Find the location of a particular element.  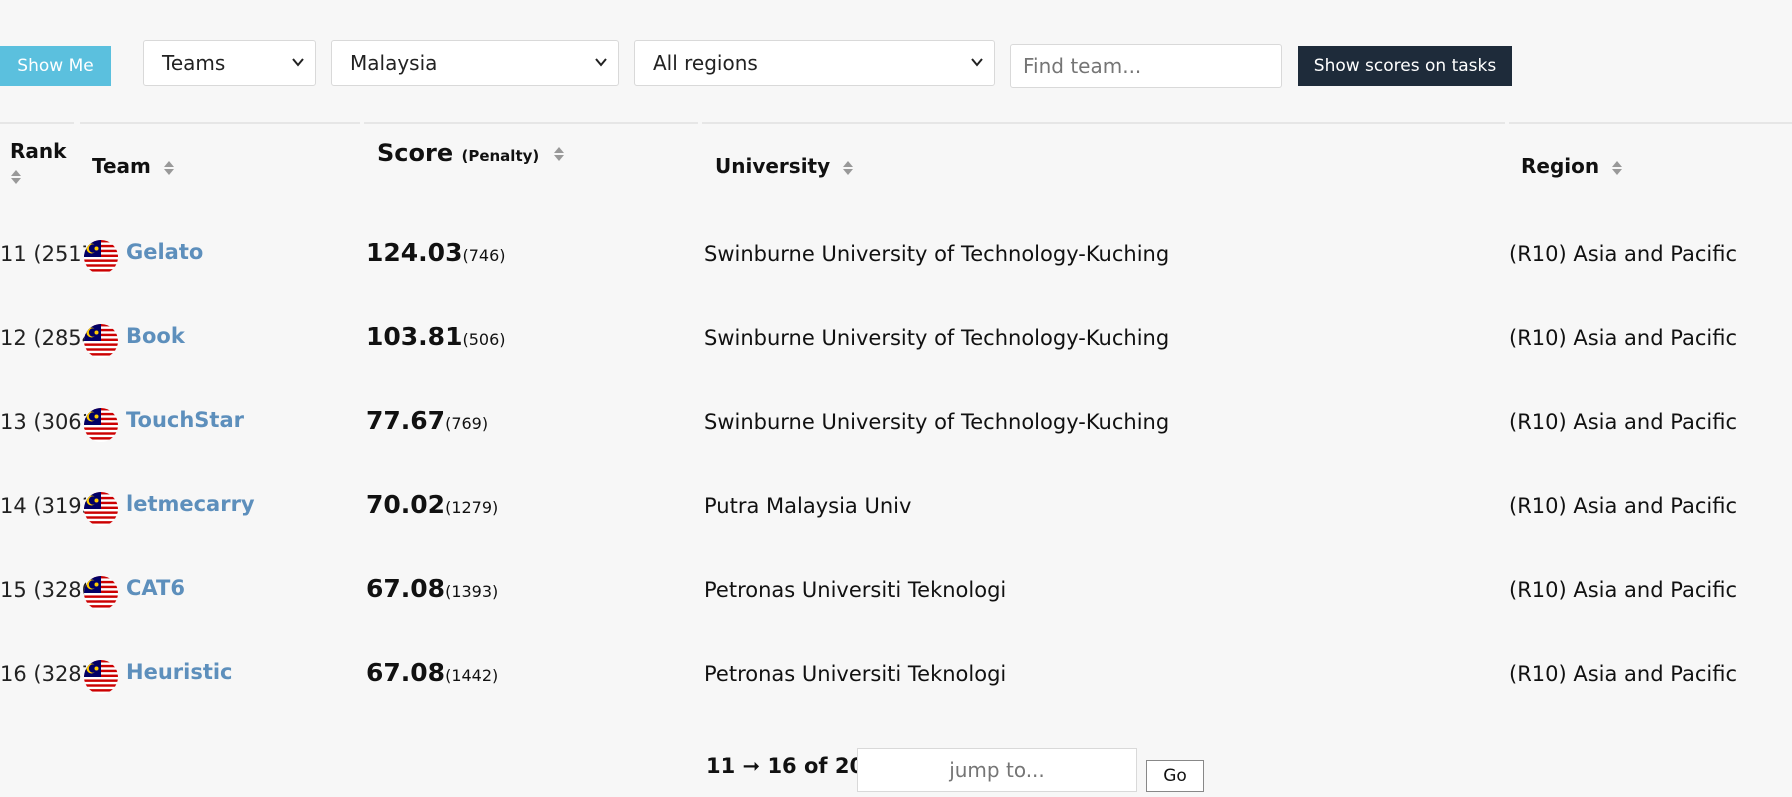

university-header: University is located at coordinates (784, 166).